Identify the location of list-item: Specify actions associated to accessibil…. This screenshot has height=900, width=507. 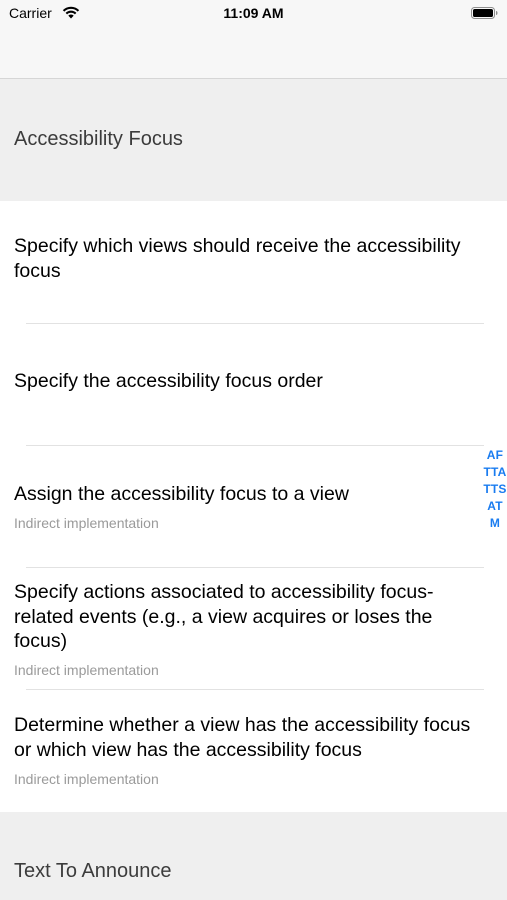
(253, 628).